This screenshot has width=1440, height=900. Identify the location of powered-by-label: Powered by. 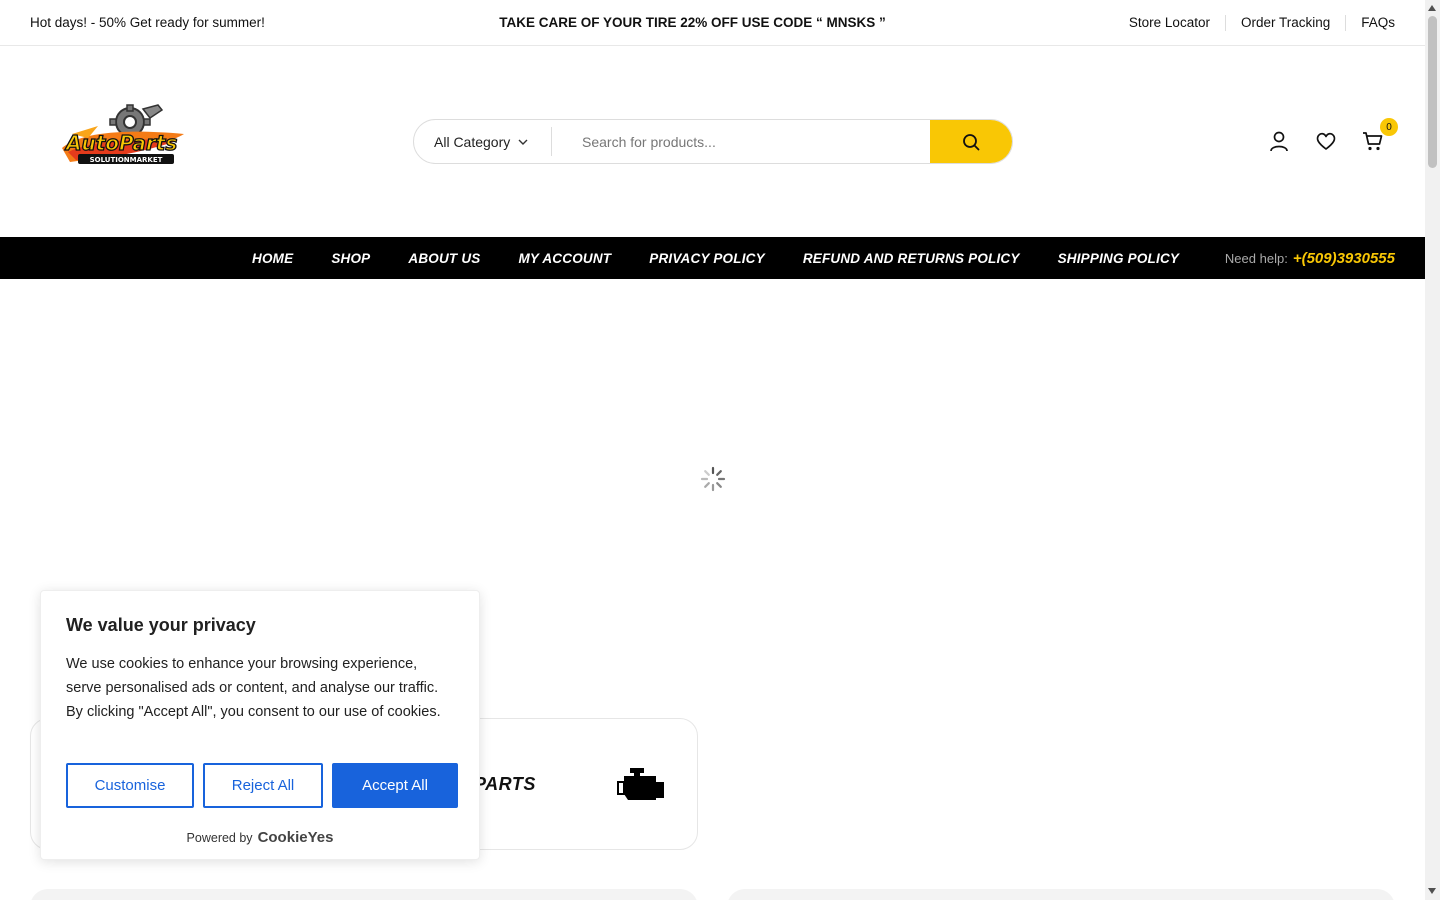
(219, 837).